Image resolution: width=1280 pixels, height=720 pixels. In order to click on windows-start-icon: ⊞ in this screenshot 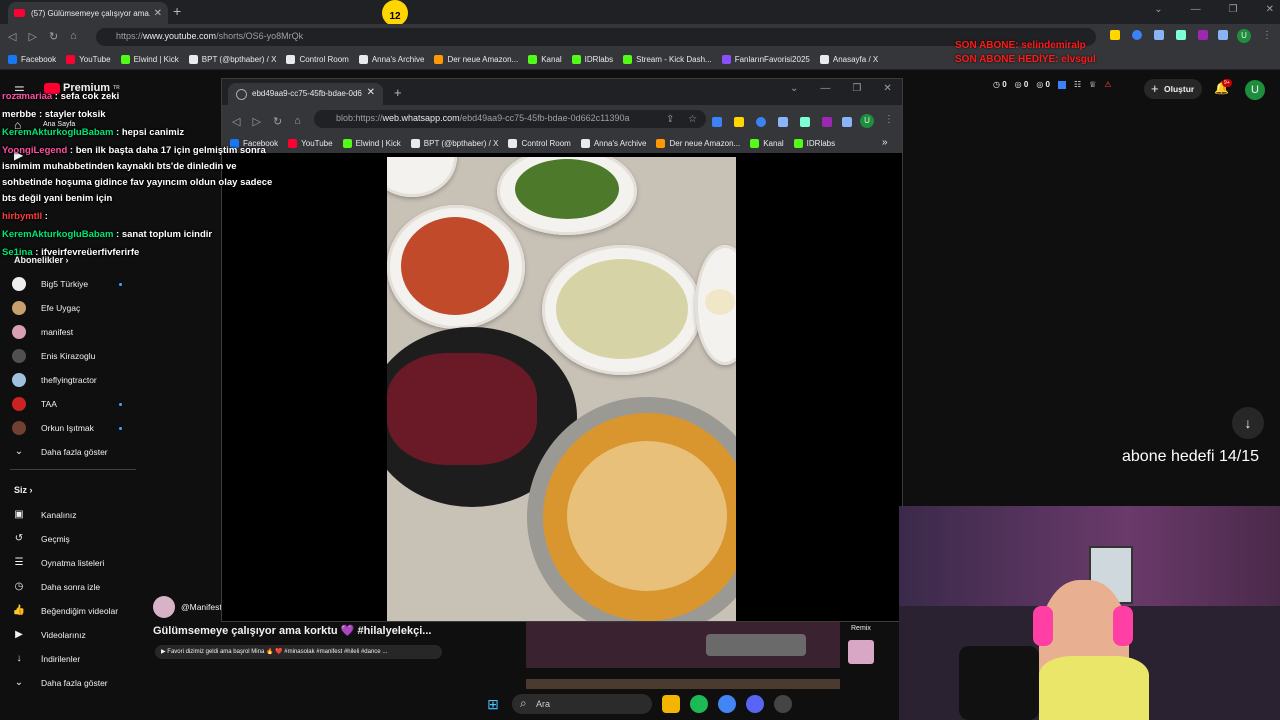, I will do `click(493, 704)`.